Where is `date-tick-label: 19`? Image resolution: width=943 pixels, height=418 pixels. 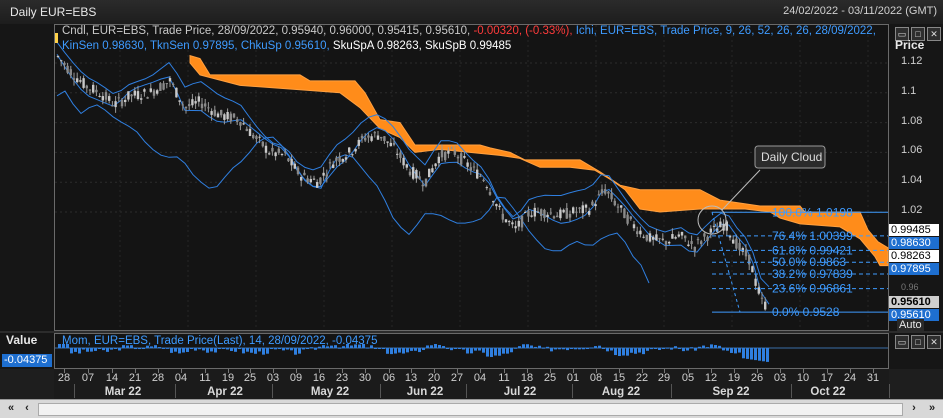
date-tick-label: 19 is located at coordinates (734, 378).